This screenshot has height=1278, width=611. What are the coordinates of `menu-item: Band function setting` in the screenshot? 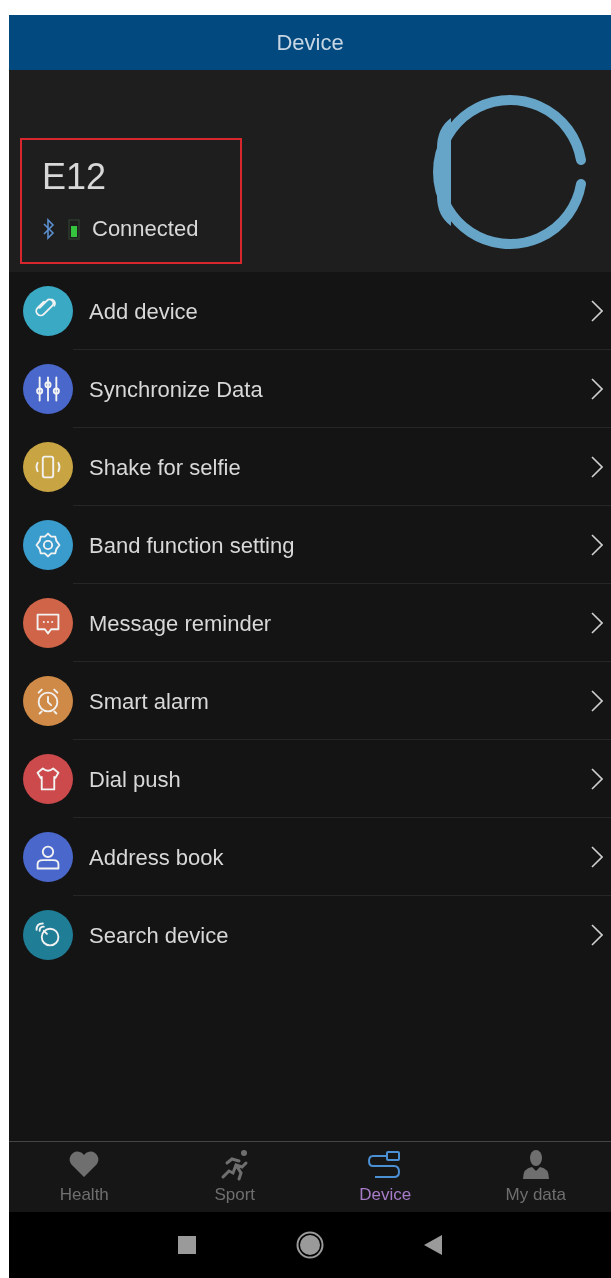 It's located at (310, 545).